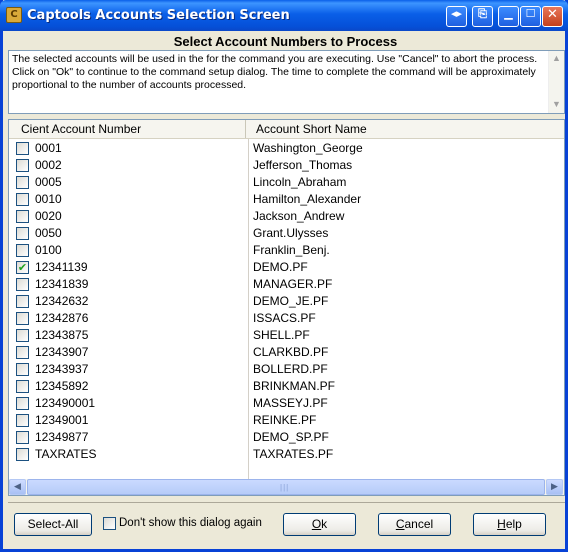 This screenshot has height=552, width=568. Describe the element at coordinates (61, 267) in the screenshot. I see `account-number: 12341139` at that location.